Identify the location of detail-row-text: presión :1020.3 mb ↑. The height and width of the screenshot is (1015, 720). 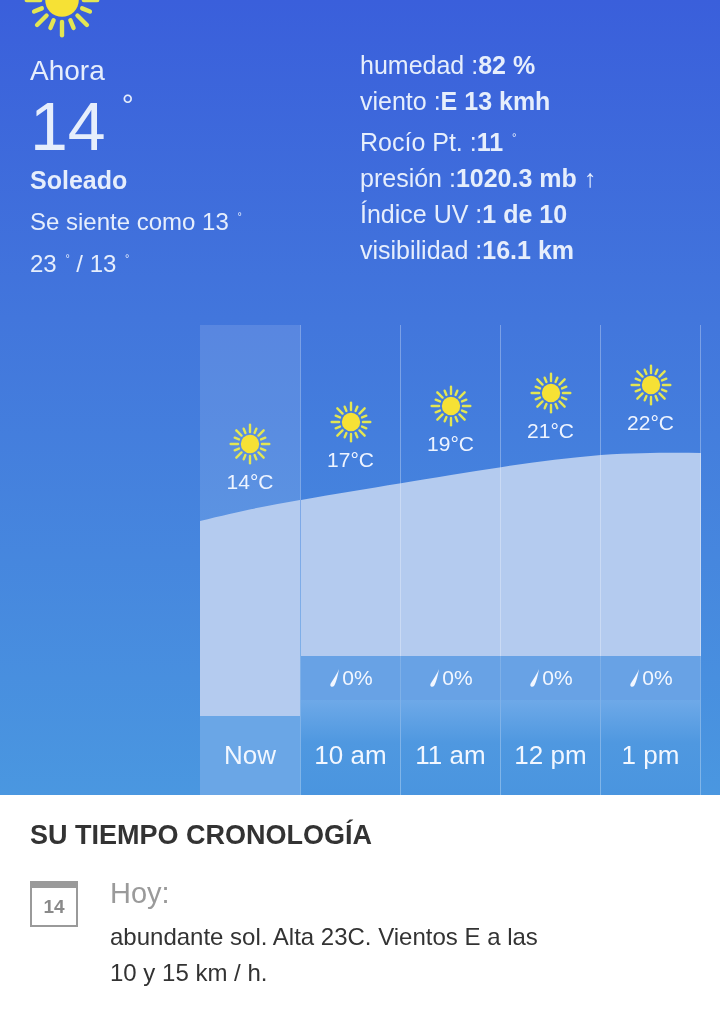
(479, 179).